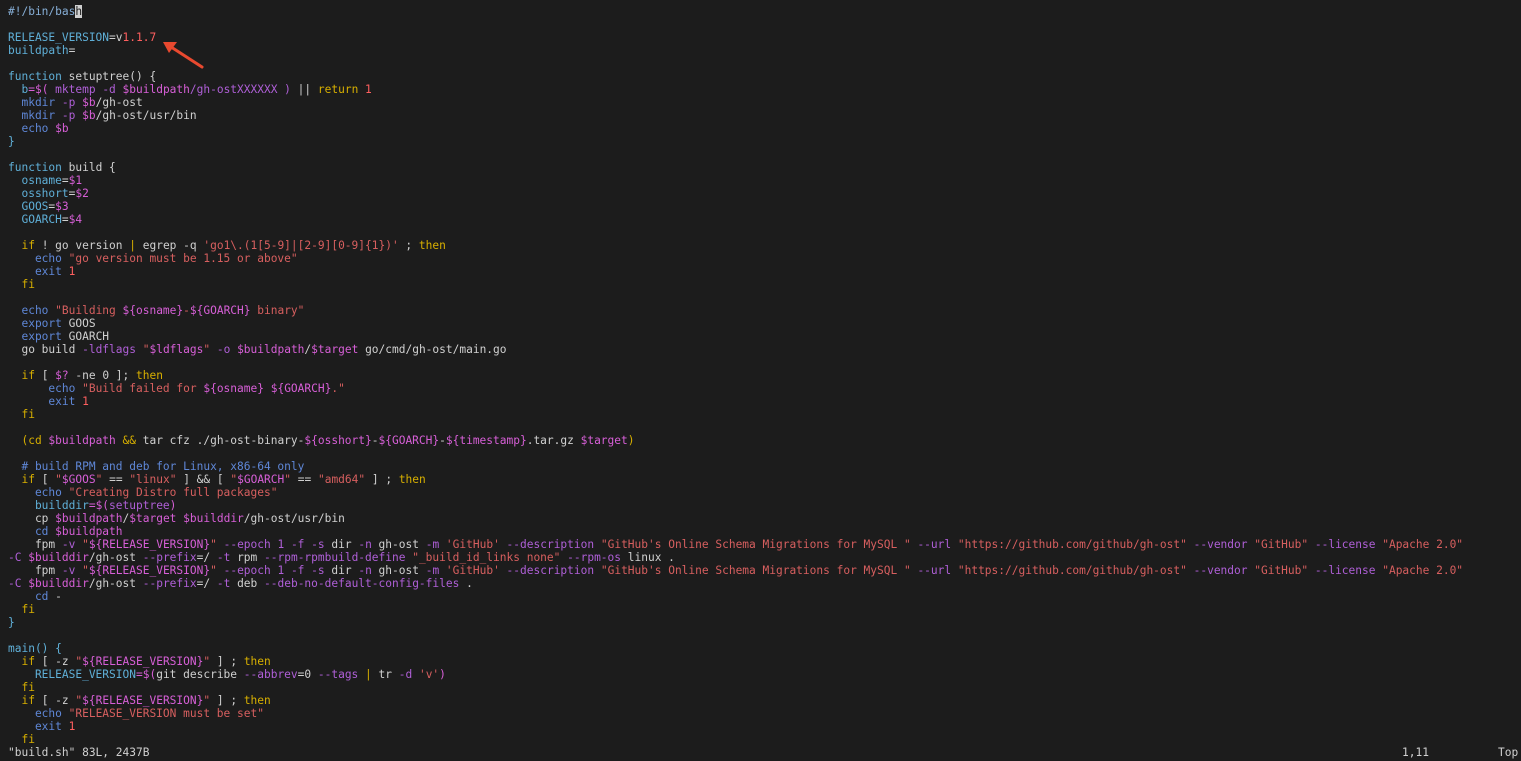 The height and width of the screenshot is (761, 1521). I want to click on code-line: mkdir -p $b/gh-ost, so click(764, 102).